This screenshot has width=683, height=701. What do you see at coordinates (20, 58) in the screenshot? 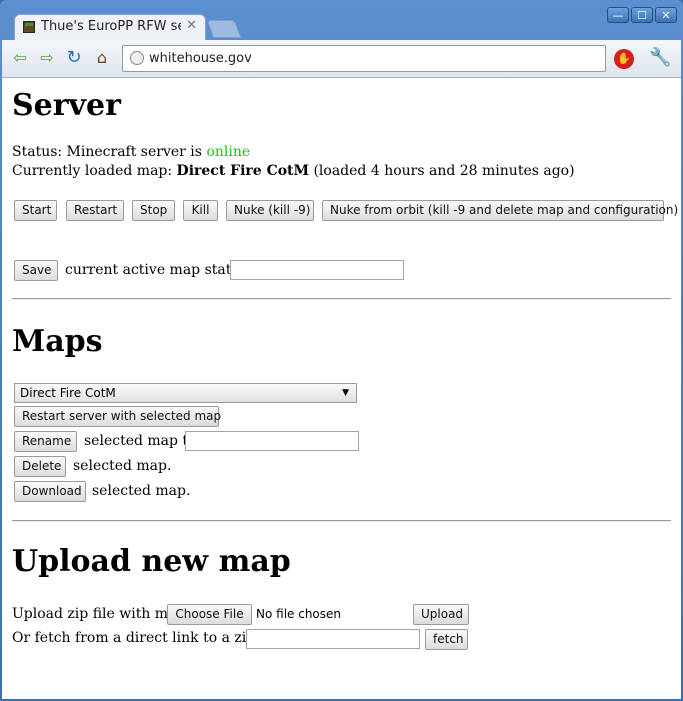
I see `back-arrow-icon: ⇦` at bounding box center [20, 58].